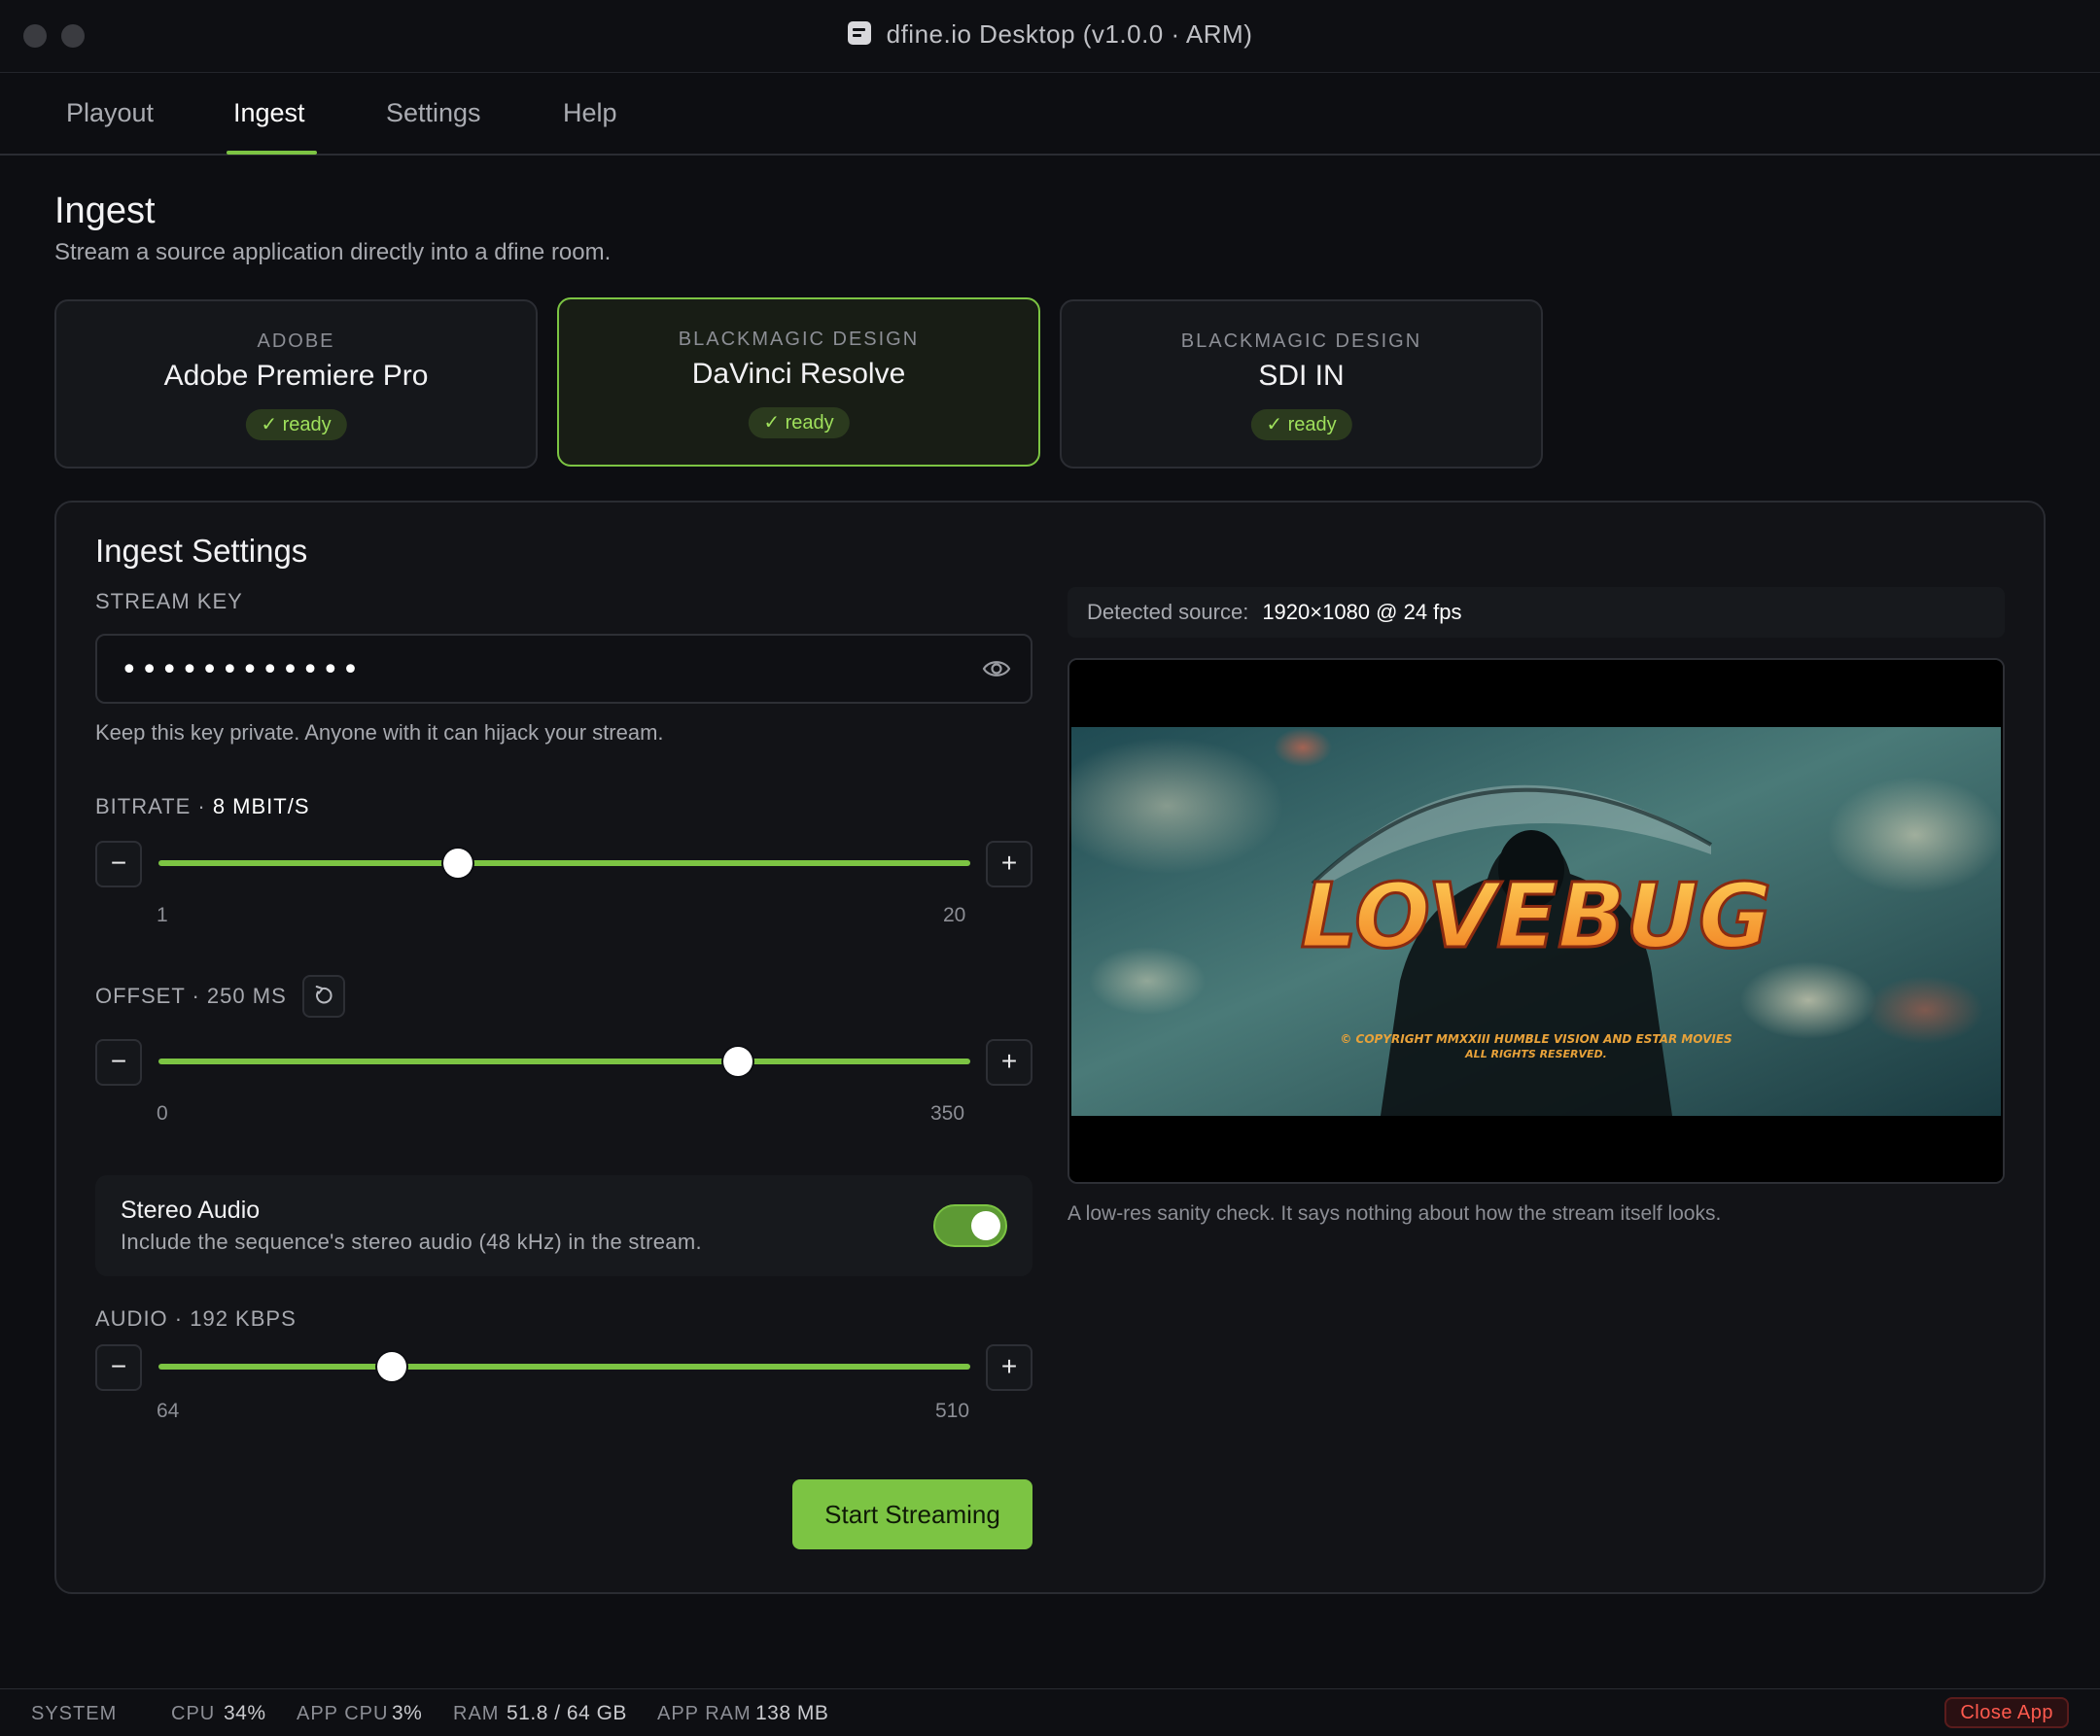 Image resolution: width=2100 pixels, height=1736 pixels. I want to click on audio-increment-button: +, so click(1009, 1368).